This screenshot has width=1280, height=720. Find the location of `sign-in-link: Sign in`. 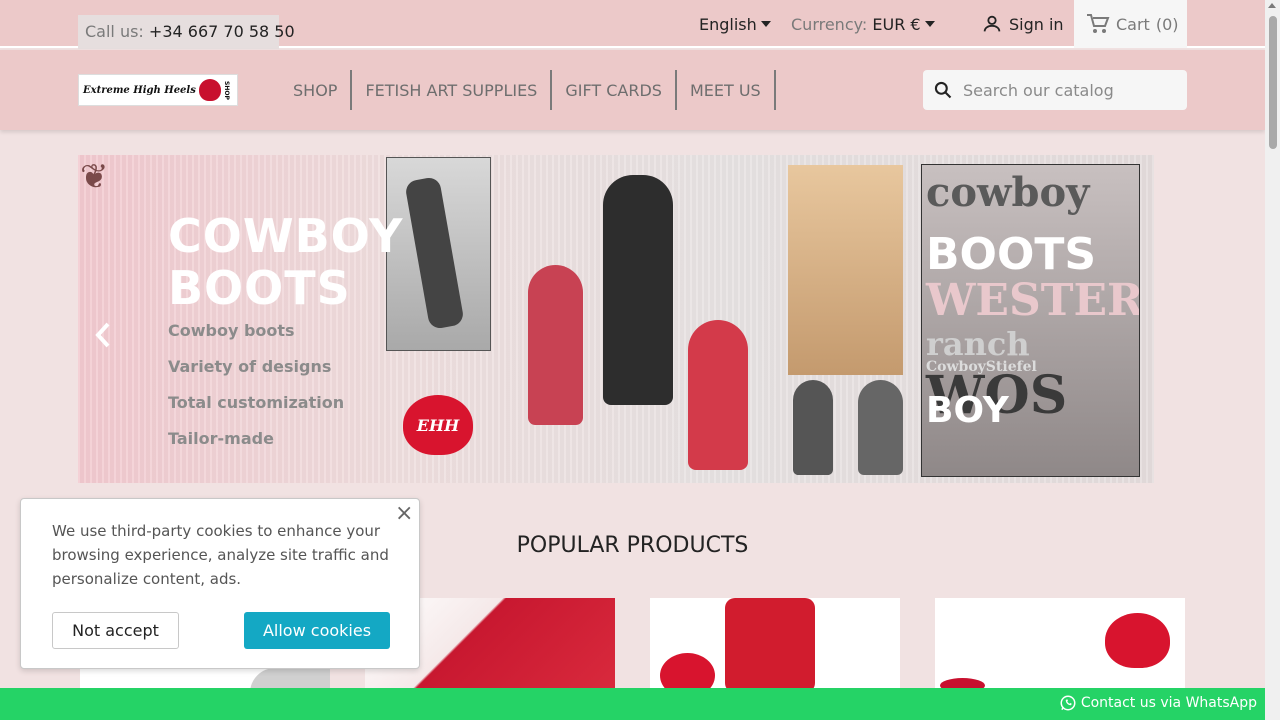

sign-in-link: Sign in is located at coordinates (1022, 24).